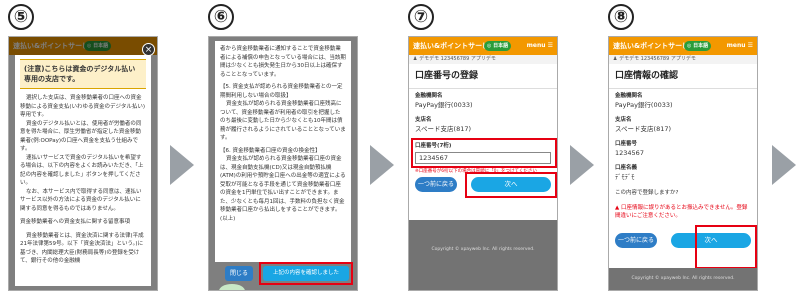 This screenshot has width=800, height=293. Describe the element at coordinates (83, 74) in the screenshot. I see `notice-heading: (注意)こちらは資金のデジタル払い専用の支店です。` at that location.